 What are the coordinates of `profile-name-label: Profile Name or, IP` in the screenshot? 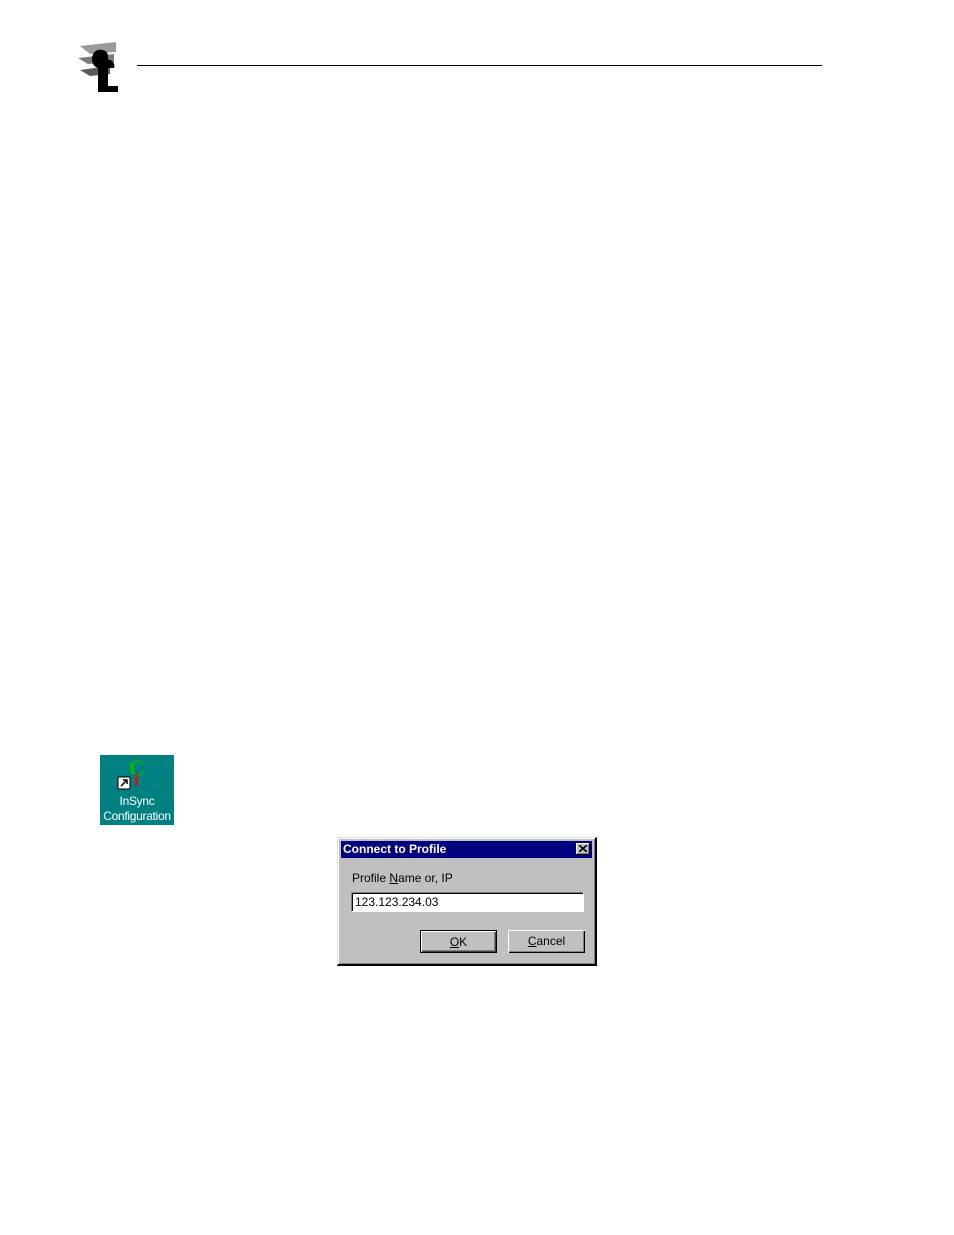 It's located at (402, 878).